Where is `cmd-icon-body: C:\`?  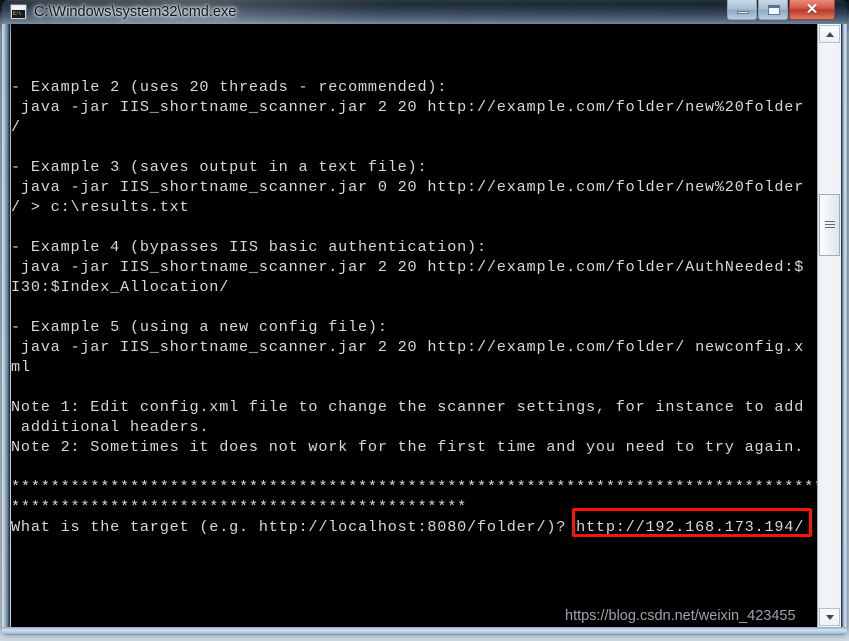
cmd-icon-body: C:\ is located at coordinates (18, 14).